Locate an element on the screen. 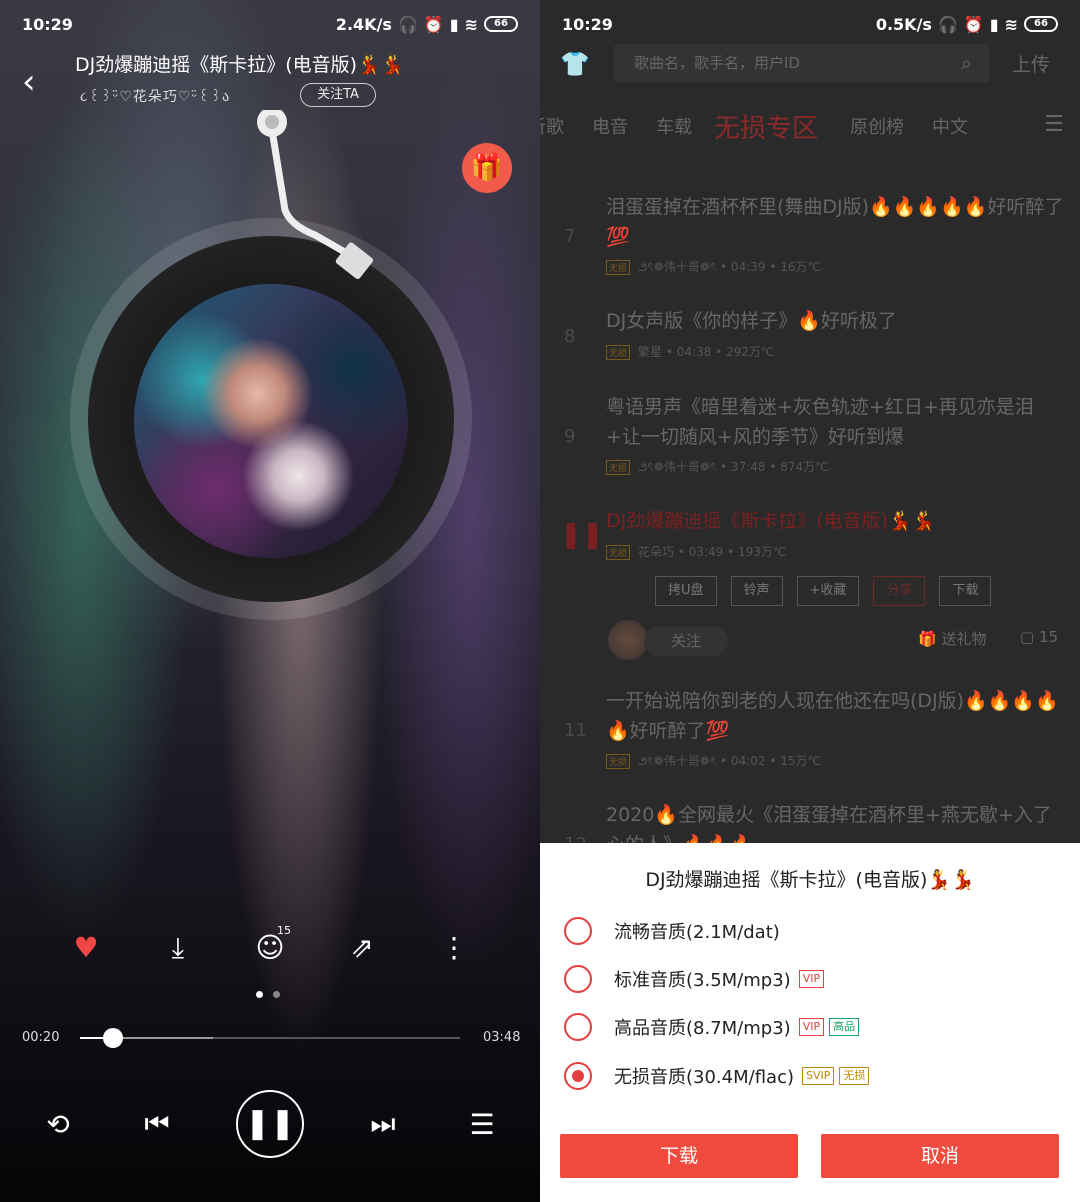  collect-button: +收藏 is located at coordinates (828, 591).